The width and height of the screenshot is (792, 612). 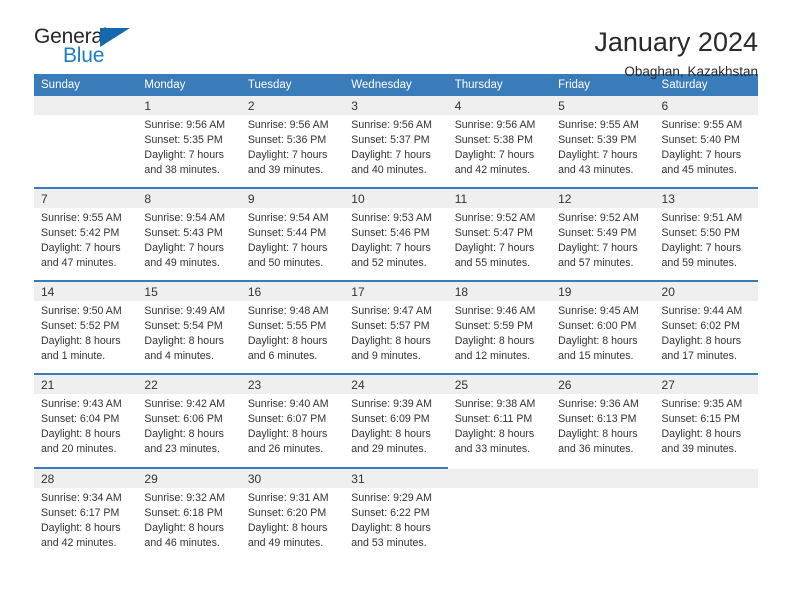 I want to click on day-number-cell: 2, so click(x=292, y=105).